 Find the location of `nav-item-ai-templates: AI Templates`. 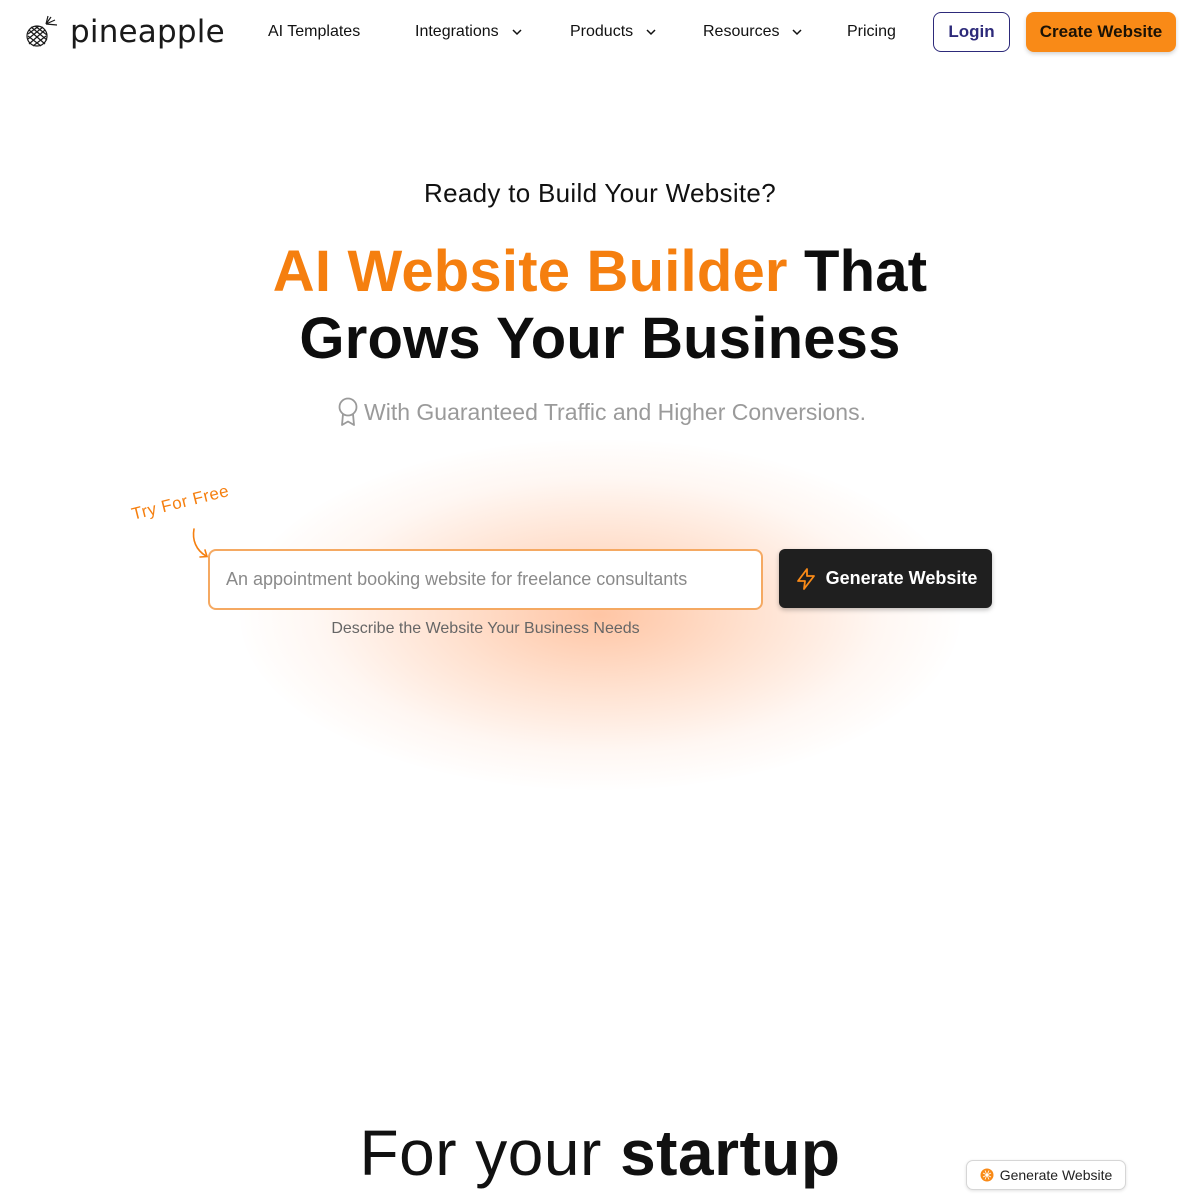

nav-item-ai-templates: AI Templates is located at coordinates (314, 32).